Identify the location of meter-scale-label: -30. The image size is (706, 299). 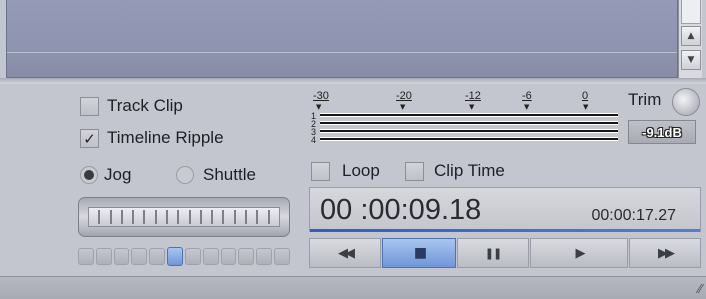
(321, 96).